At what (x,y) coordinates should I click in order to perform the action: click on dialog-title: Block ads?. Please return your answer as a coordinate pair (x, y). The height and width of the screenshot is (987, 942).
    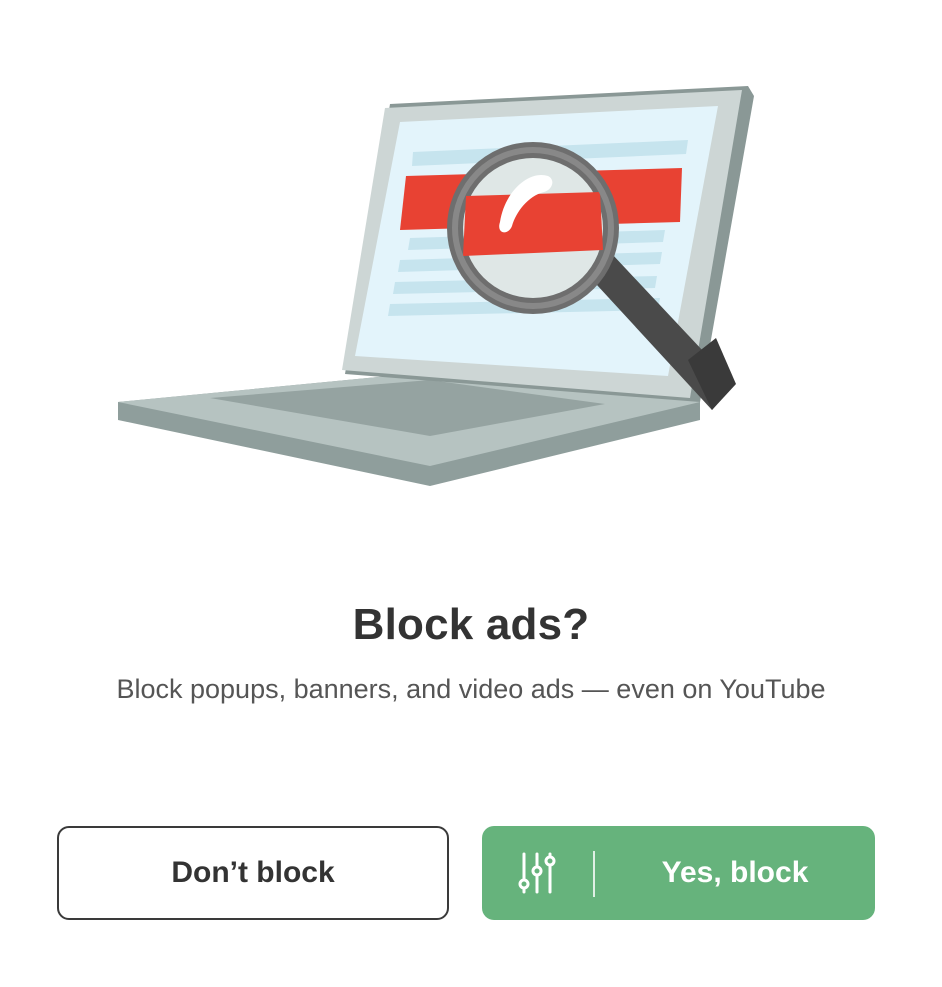
    Looking at the image, I should click on (471, 624).